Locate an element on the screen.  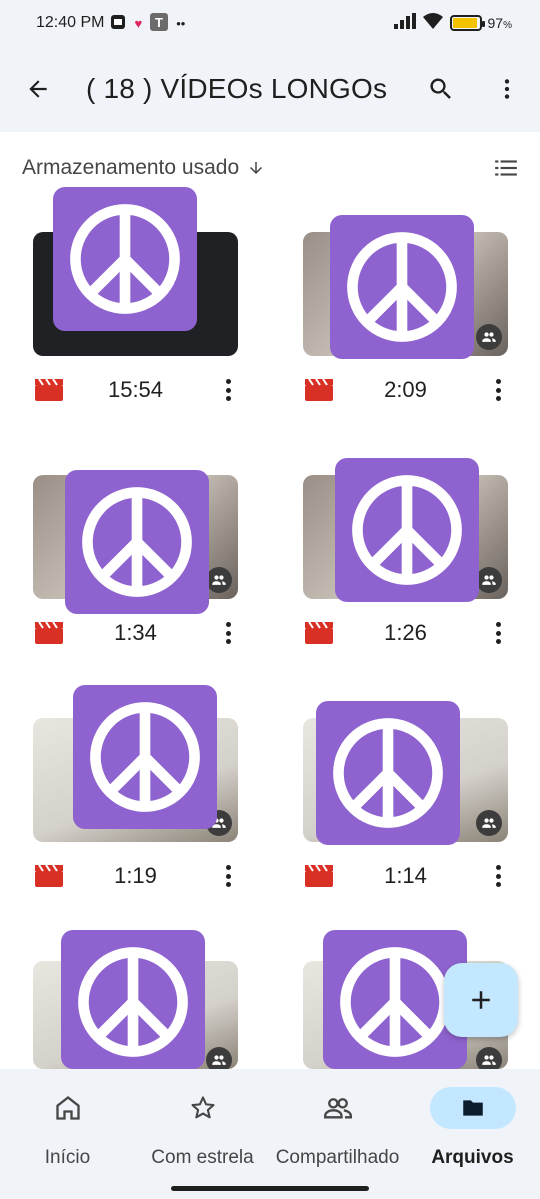
t-app-icon: T is located at coordinates (159, 23).